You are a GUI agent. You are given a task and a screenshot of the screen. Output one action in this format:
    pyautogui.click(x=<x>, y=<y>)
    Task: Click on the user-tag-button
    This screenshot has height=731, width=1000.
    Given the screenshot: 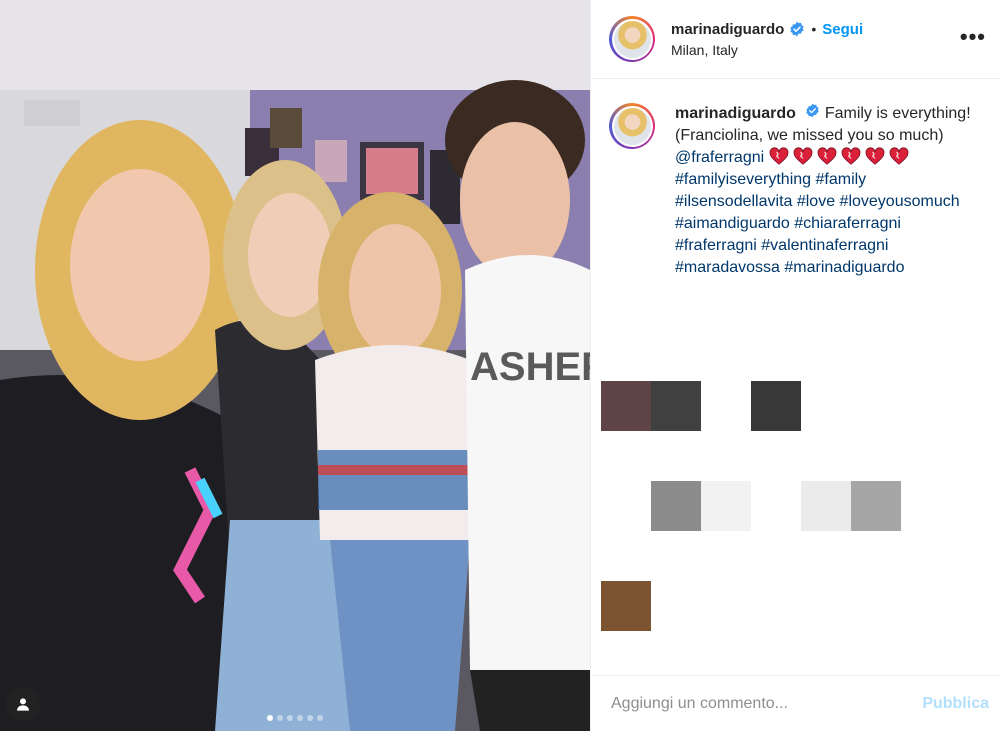 What is the action you would take?
    pyautogui.click(x=23, y=704)
    